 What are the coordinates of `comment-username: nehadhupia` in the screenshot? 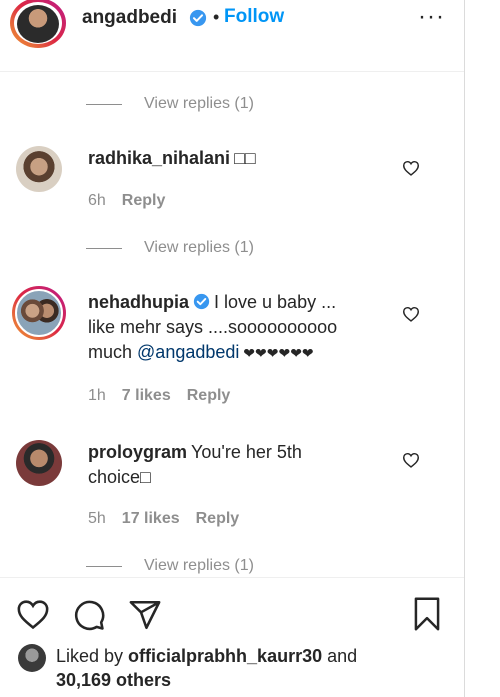 It's located at (138, 302).